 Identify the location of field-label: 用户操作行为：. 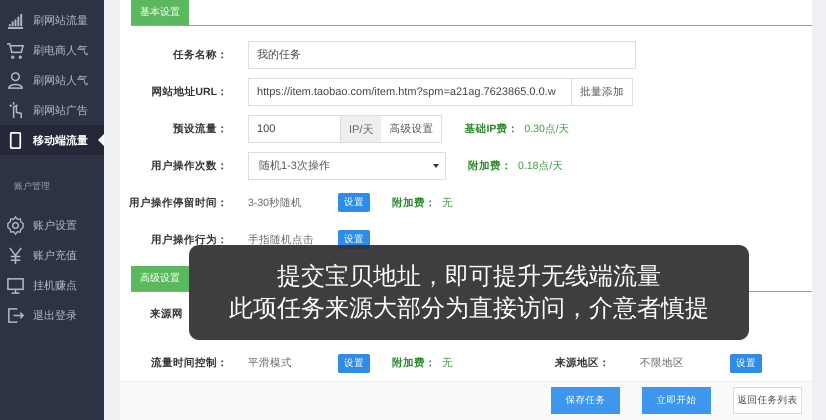
(189, 239).